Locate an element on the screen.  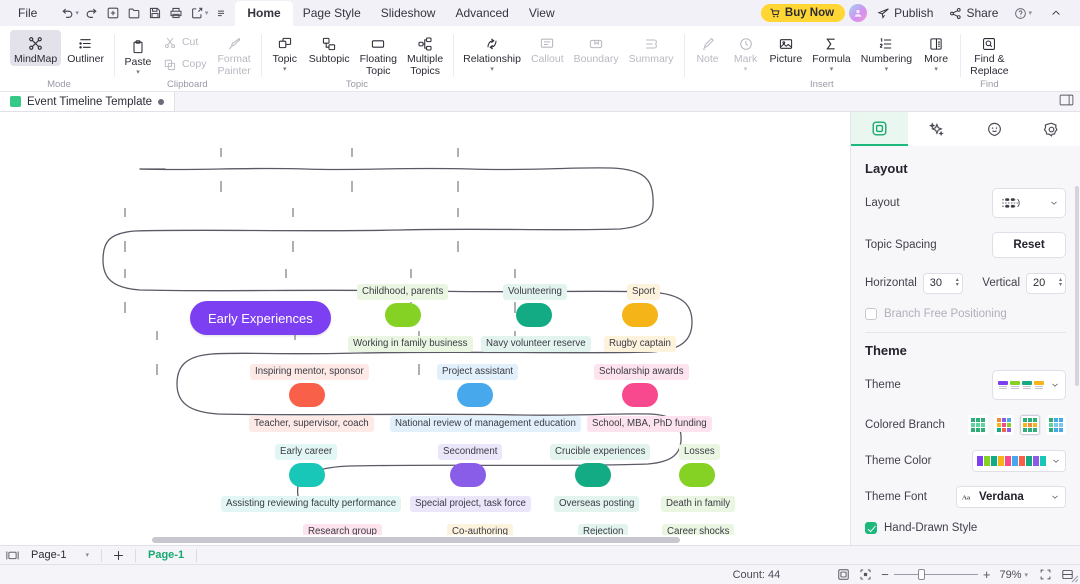
page-view-icon is located at coordinates (12, 555).